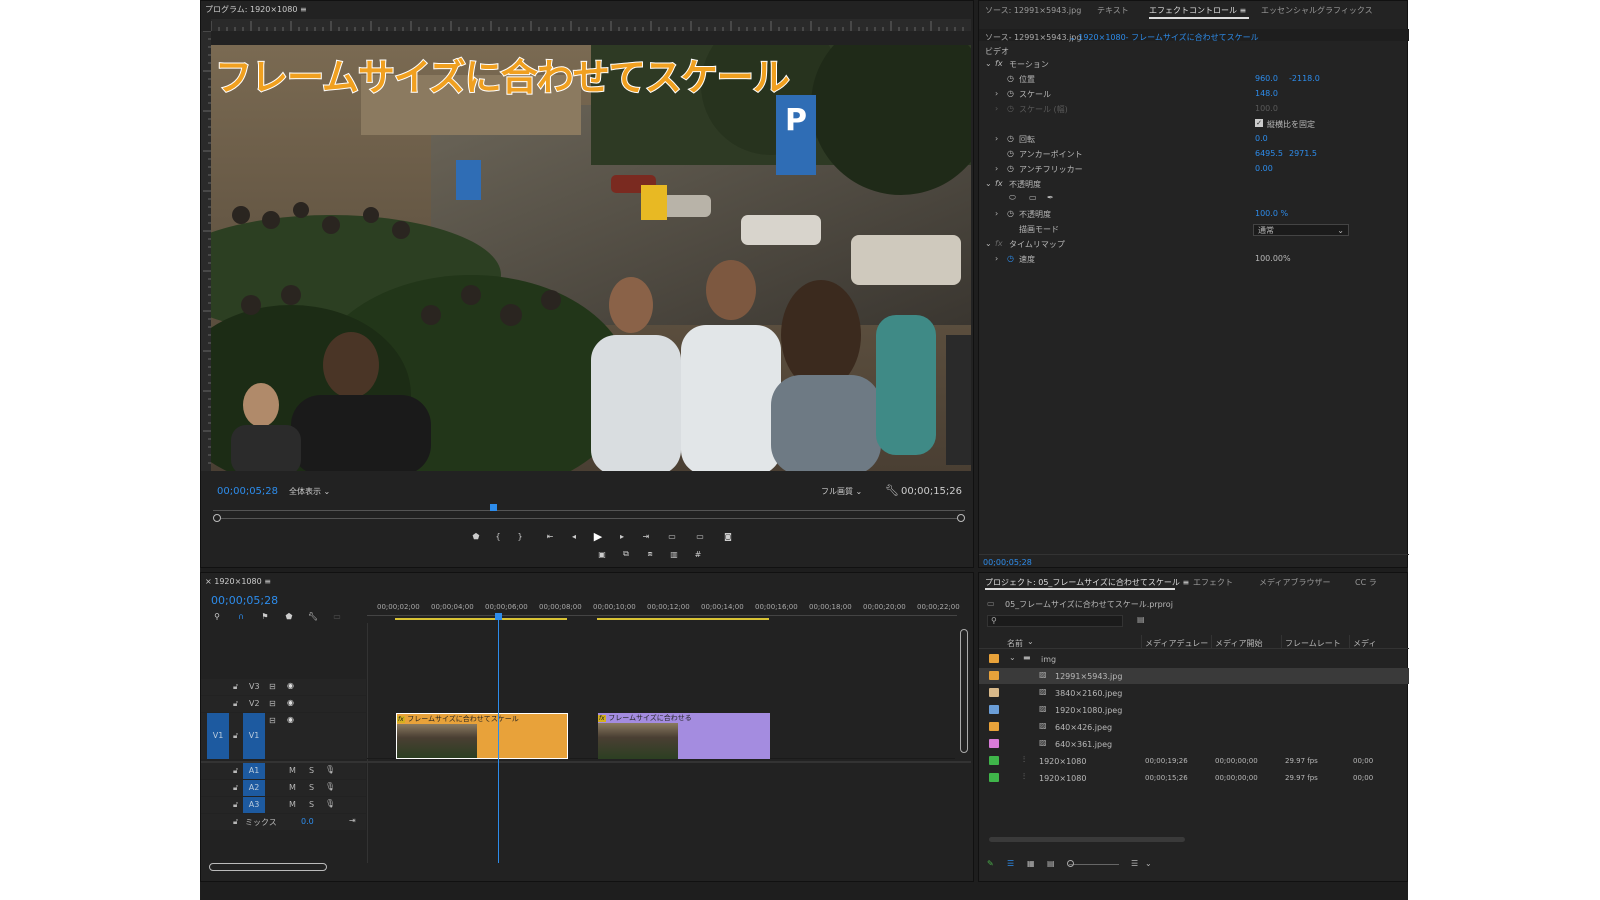 The height and width of the screenshot is (900, 1600). I want to click on source-patch-v1: V1, so click(218, 736).